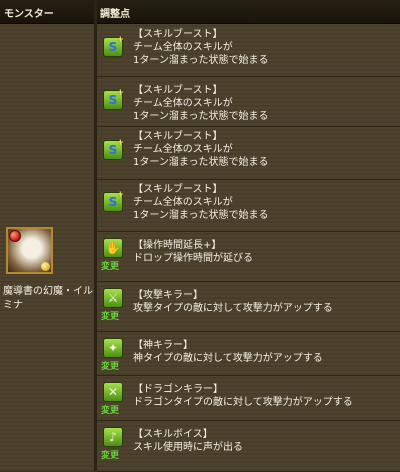 Image resolution: width=400 pixels, height=472 pixels. What do you see at coordinates (248, 446) in the screenshot?
I see `table-row: ♪ 変更 【スキルボイス】スキル使用時に声が出る` at bounding box center [248, 446].